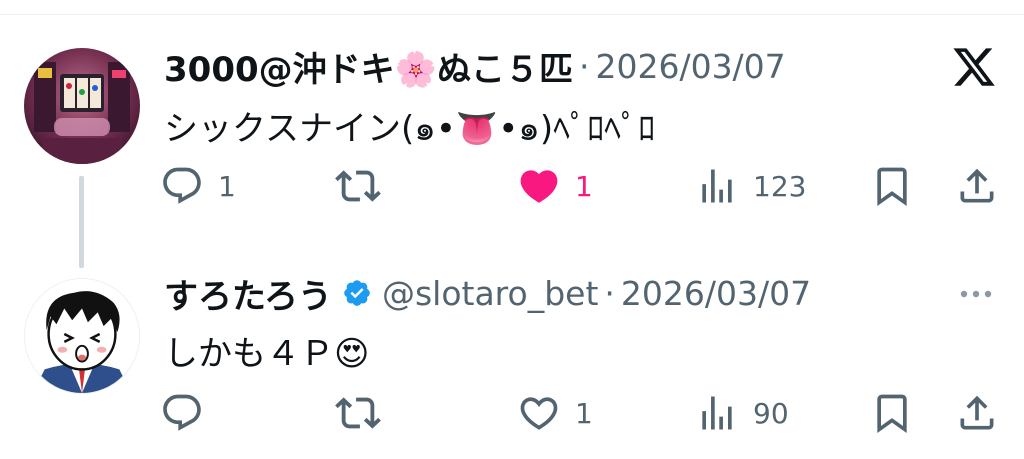 This screenshot has width=1024, height=459. Describe the element at coordinates (81, 222) in the screenshot. I see `thread-connector-line` at that location.